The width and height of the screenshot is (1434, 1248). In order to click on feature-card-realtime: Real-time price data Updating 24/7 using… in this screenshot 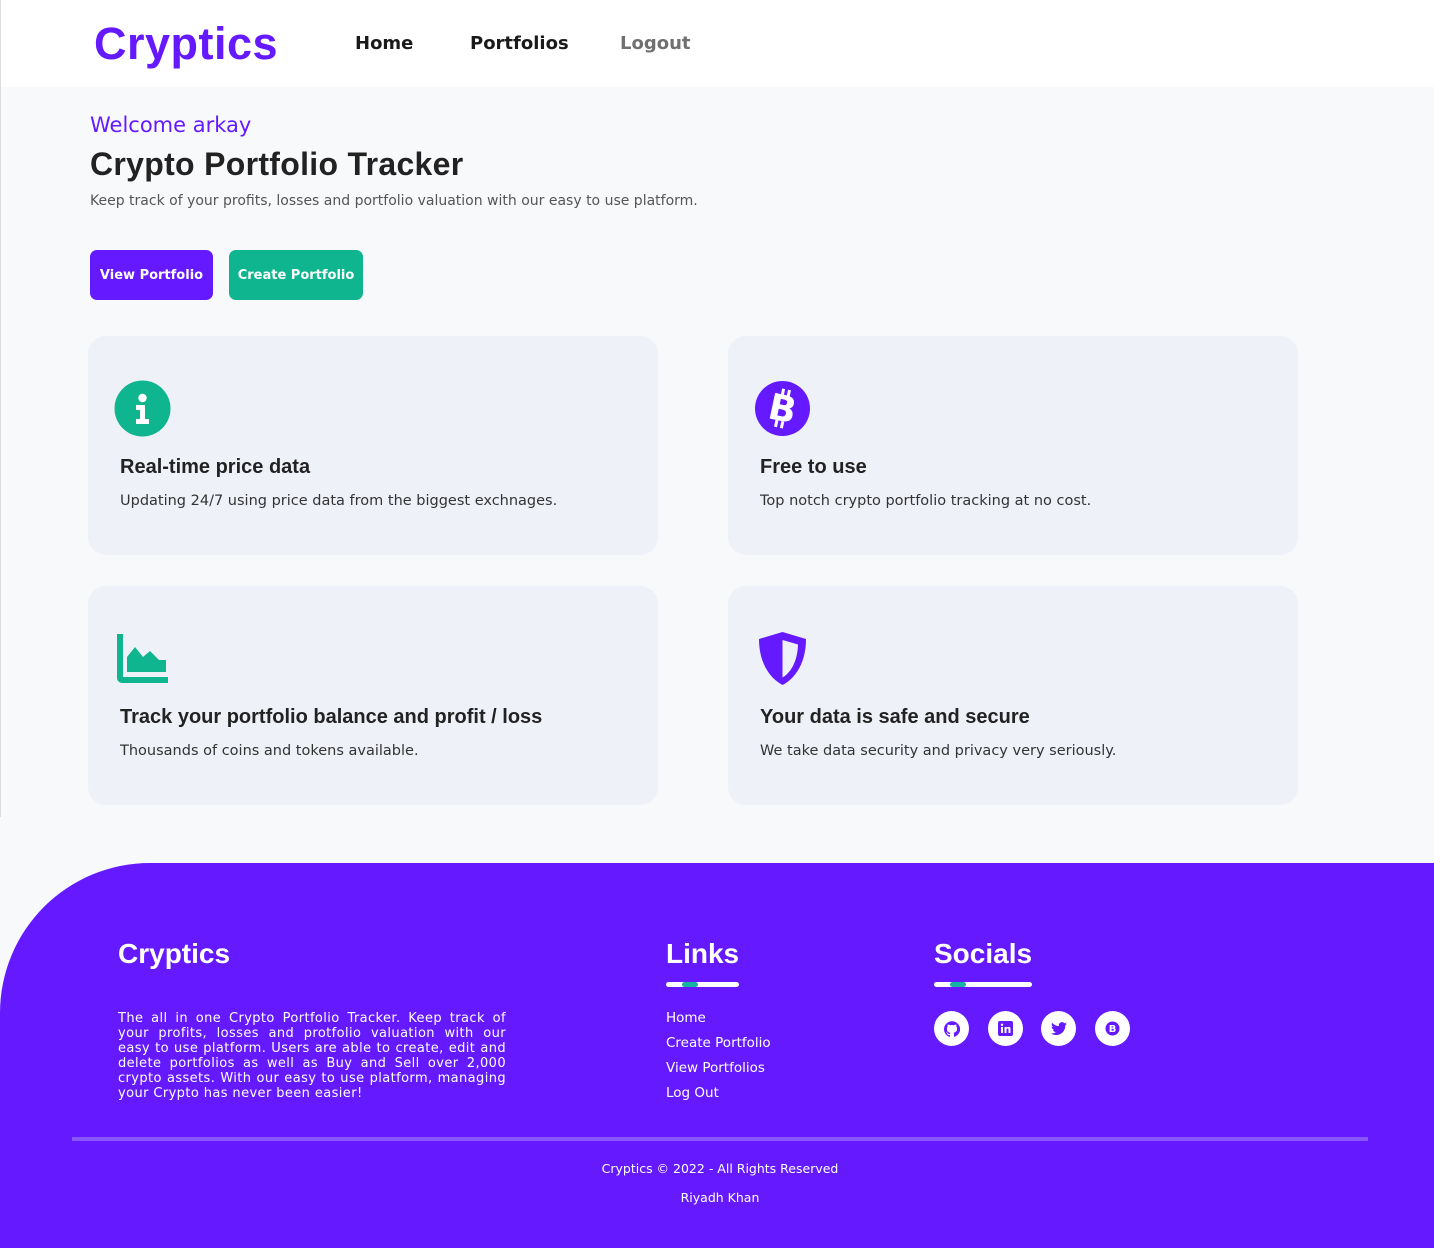, I will do `click(373, 445)`.